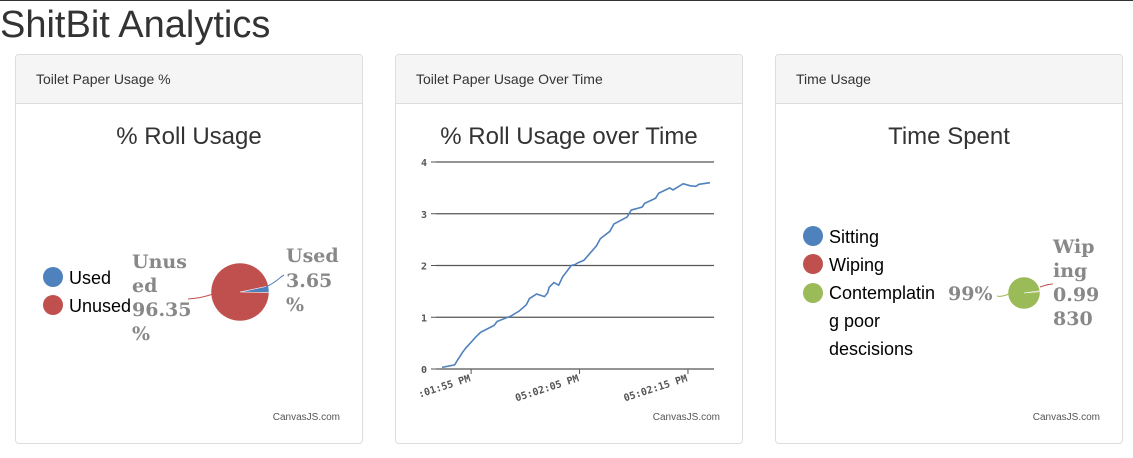  What do you see at coordinates (854, 237) in the screenshot?
I see `legend-label-sitting: Sitting` at bounding box center [854, 237].